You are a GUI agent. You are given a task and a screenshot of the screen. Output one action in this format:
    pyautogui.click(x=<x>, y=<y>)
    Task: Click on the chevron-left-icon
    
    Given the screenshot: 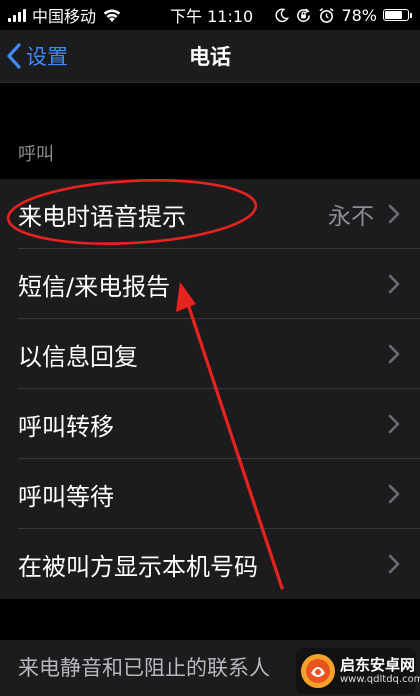 What is the action you would take?
    pyautogui.click(x=14, y=56)
    